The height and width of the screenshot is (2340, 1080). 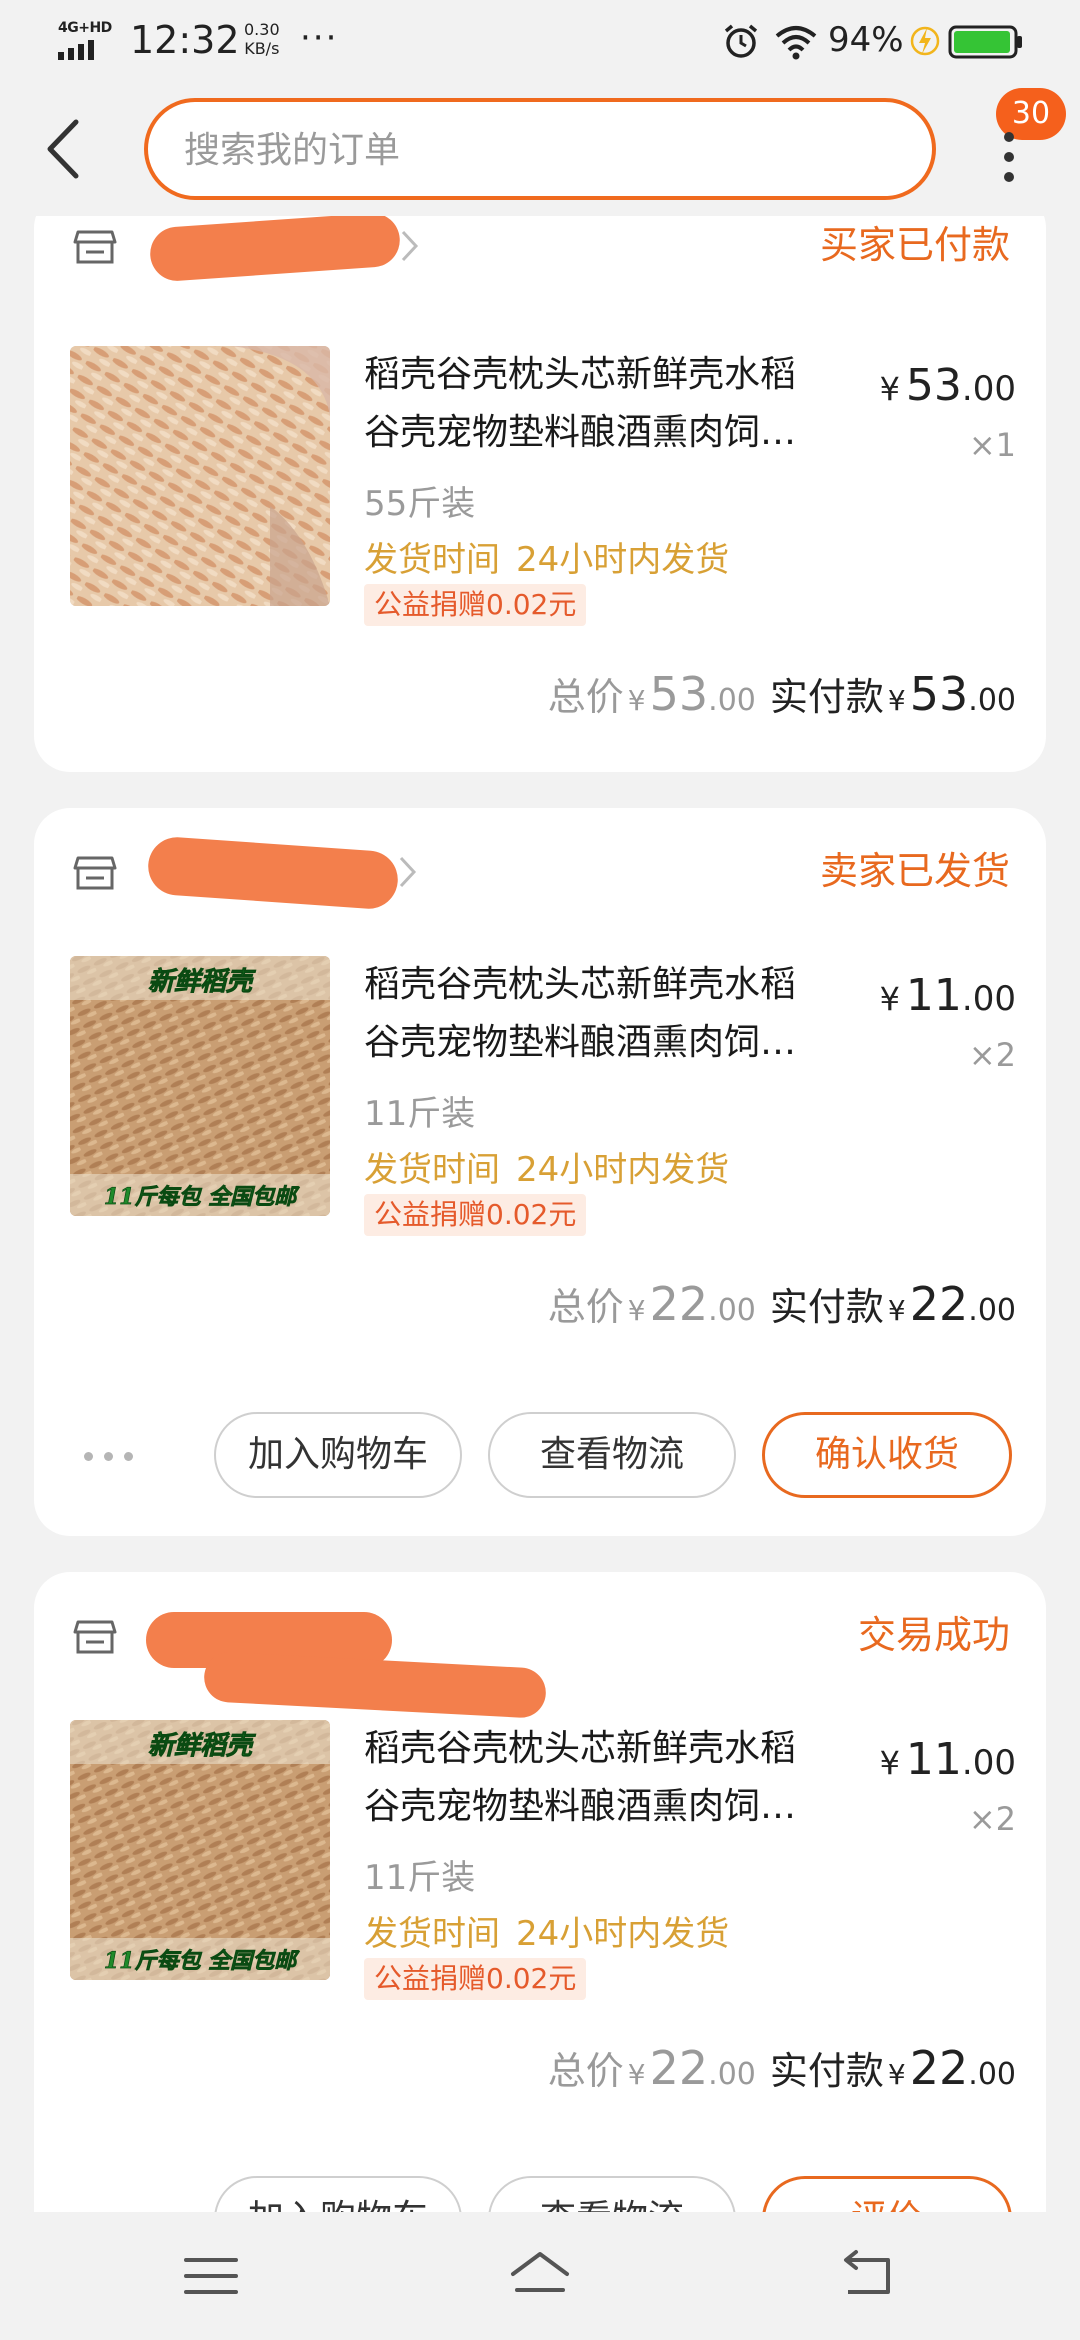 I want to click on system-nav-bar, so click(x=540, y=2276).